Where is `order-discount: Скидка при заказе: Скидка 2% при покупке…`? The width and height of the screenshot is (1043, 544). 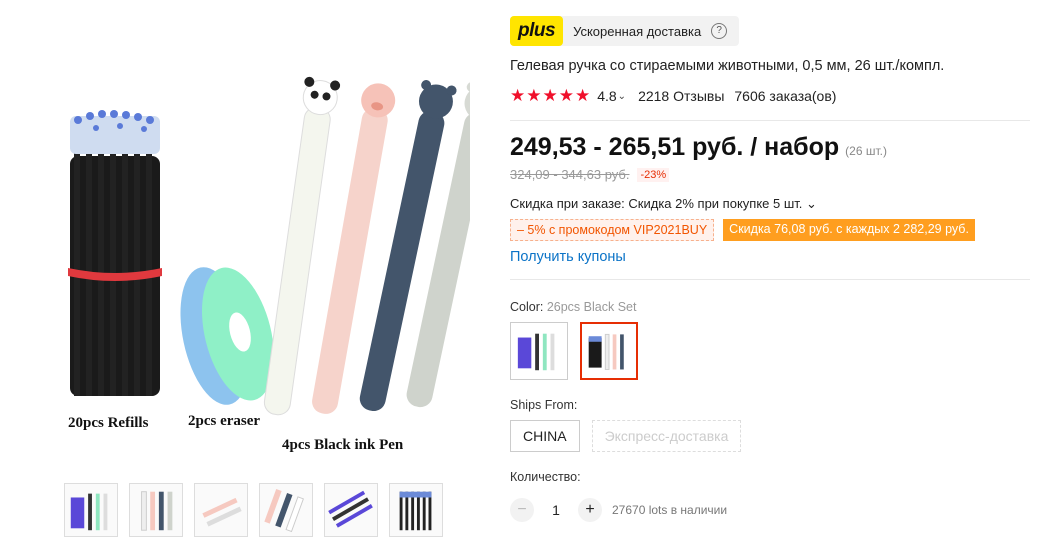 order-discount: Скидка при заказе: Скидка 2% при покупке… is located at coordinates (770, 204).